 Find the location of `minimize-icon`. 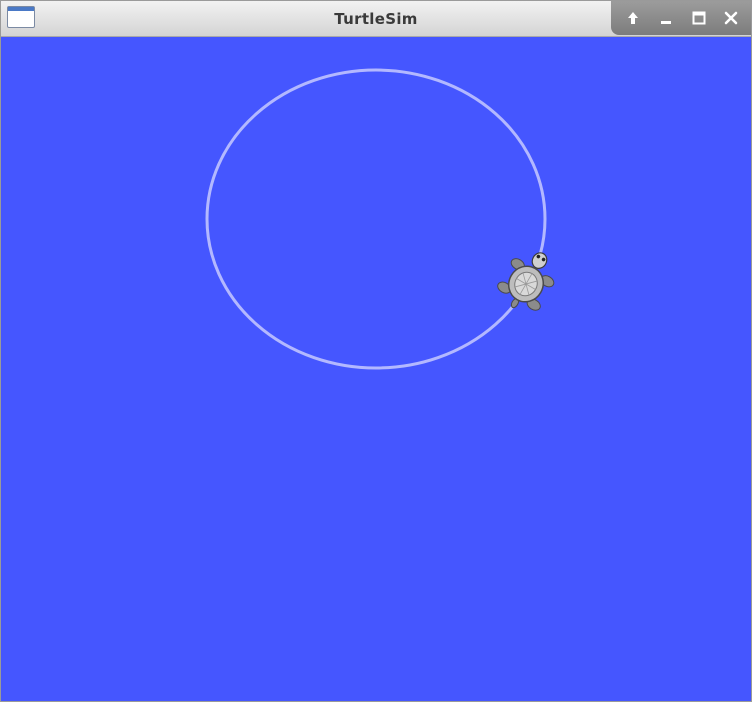

minimize-icon is located at coordinates (666, 22).